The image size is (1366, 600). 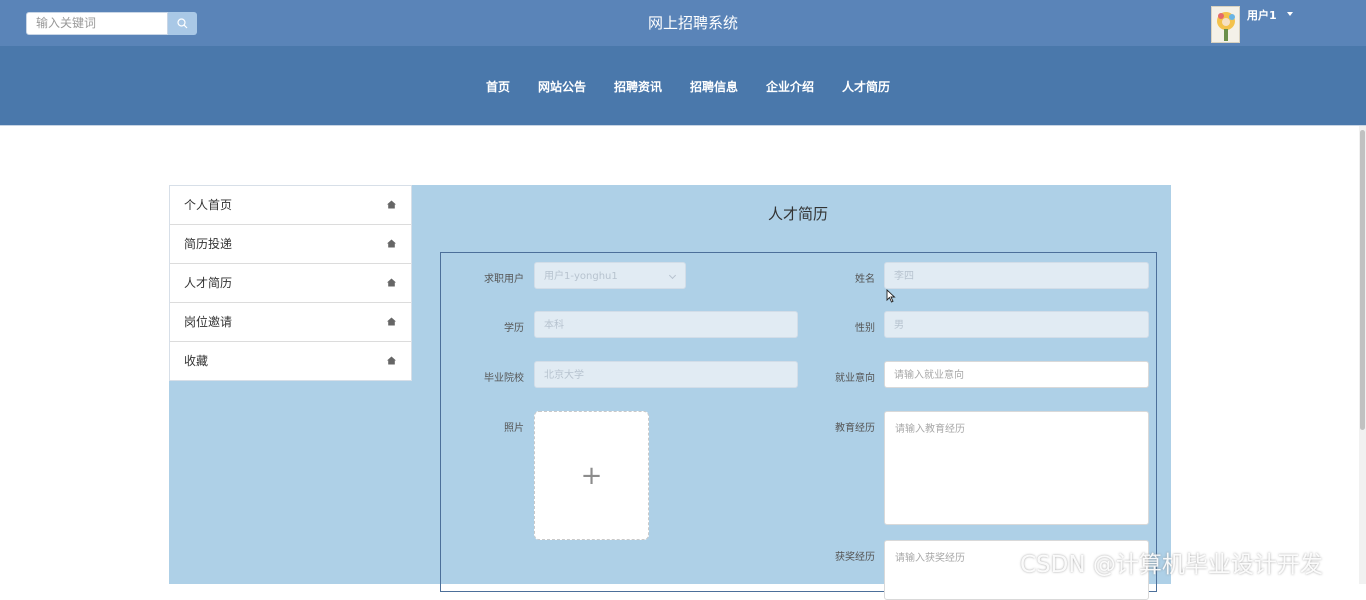 What do you see at coordinates (504, 378) in the screenshot?
I see `school-label: 毕业院校` at bounding box center [504, 378].